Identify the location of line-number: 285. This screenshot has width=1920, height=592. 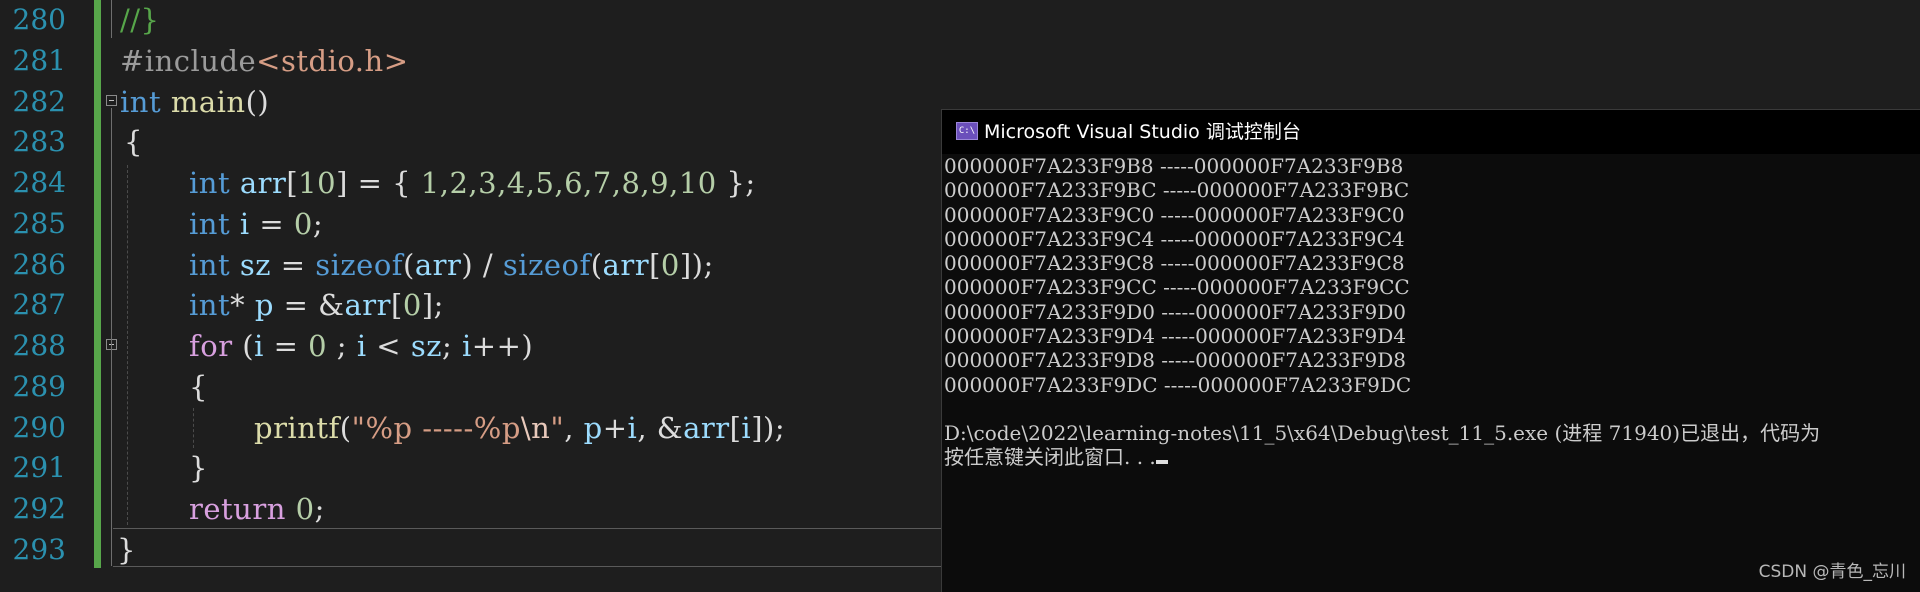
(39, 223).